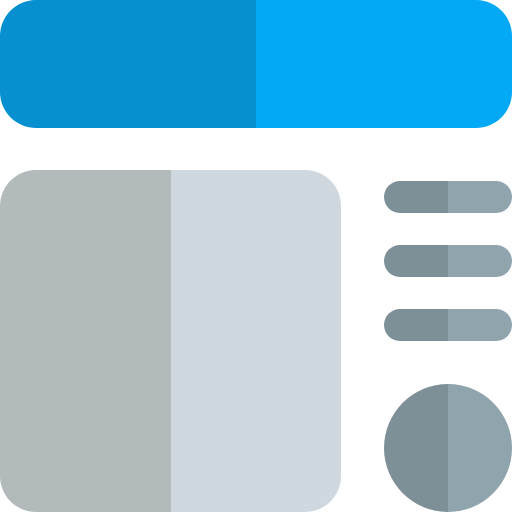 This screenshot has width=512, height=512. Describe the element at coordinates (416, 448) in the screenshot. I see `avatar-circle-left-half` at that location.